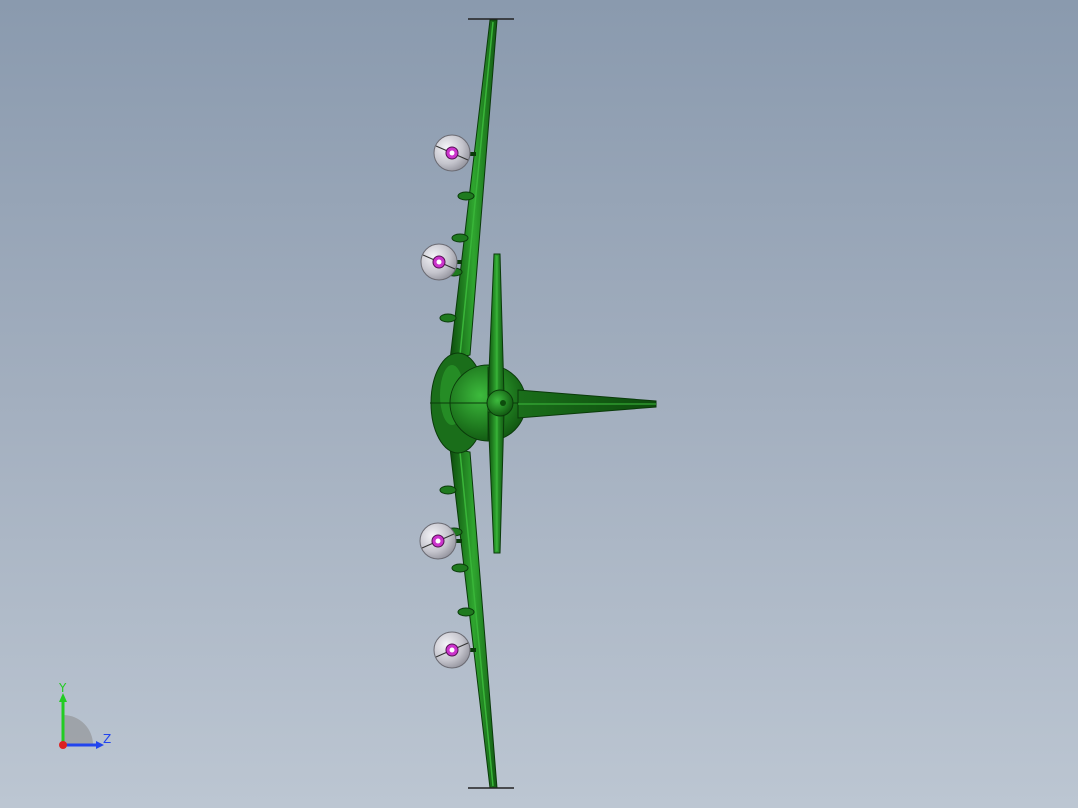 Image resolution: width=1078 pixels, height=808 pixels. What do you see at coordinates (107, 739) in the screenshot?
I see `z-axis-label: Z` at bounding box center [107, 739].